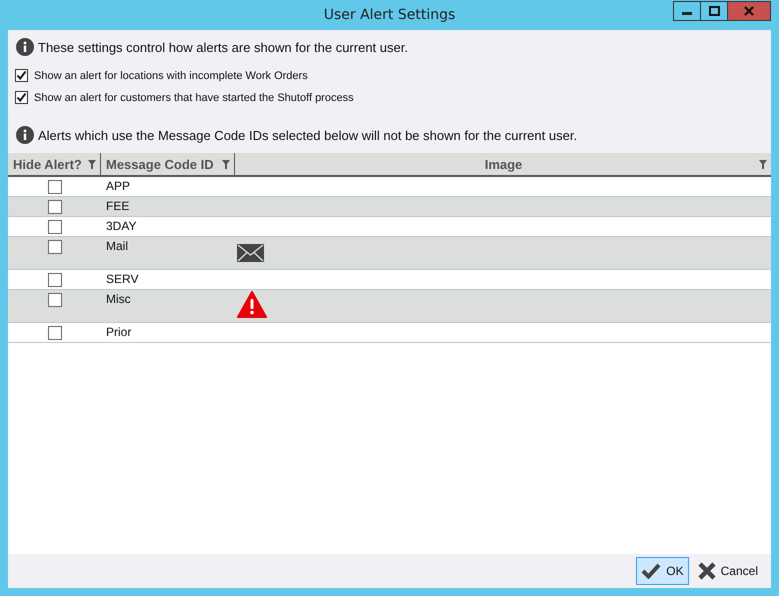 The width and height of the screenshot is (779, 596). I want to click on table-cell: Mail, so click(117, 246).